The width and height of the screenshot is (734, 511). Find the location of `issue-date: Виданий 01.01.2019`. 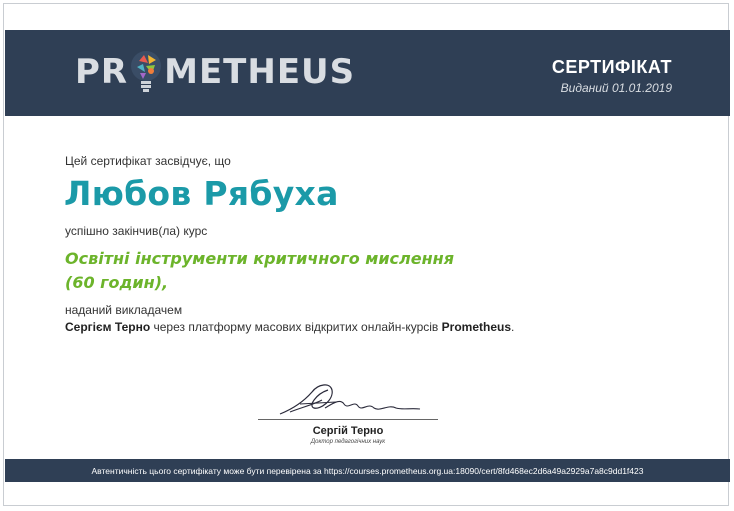

issue-date: Виданий 01.01.2019 is located at coordinates (616, 88).